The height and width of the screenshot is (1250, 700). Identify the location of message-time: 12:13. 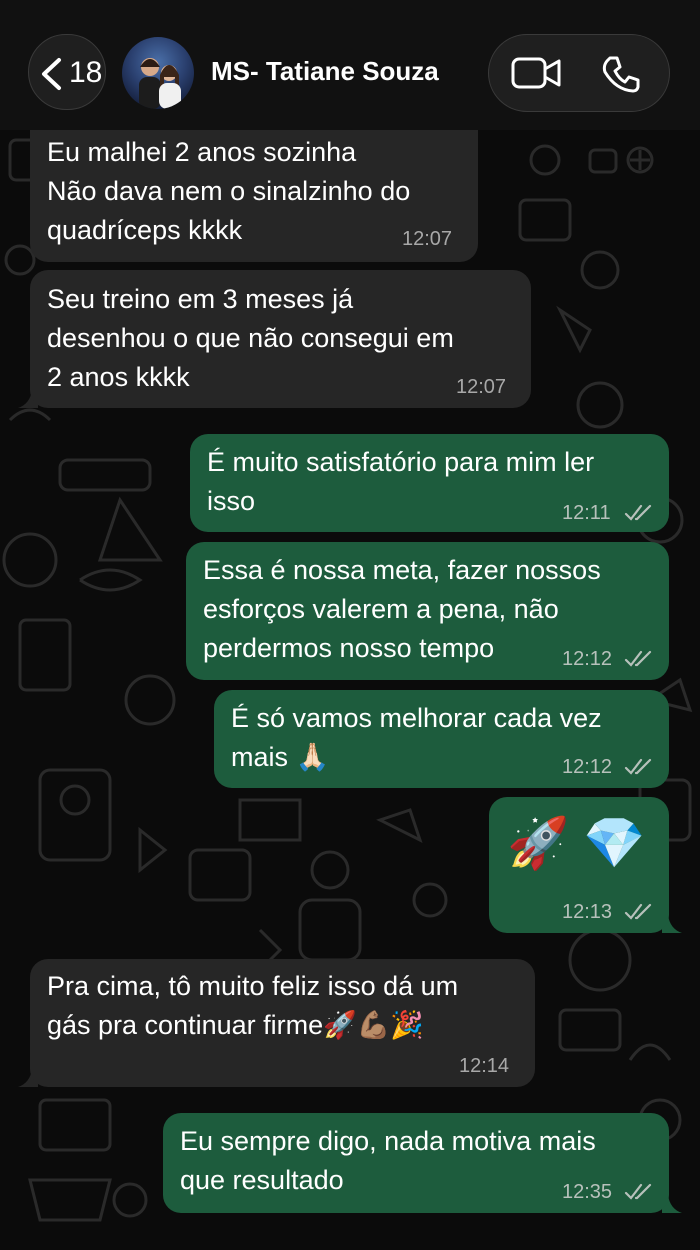
(587, 912).